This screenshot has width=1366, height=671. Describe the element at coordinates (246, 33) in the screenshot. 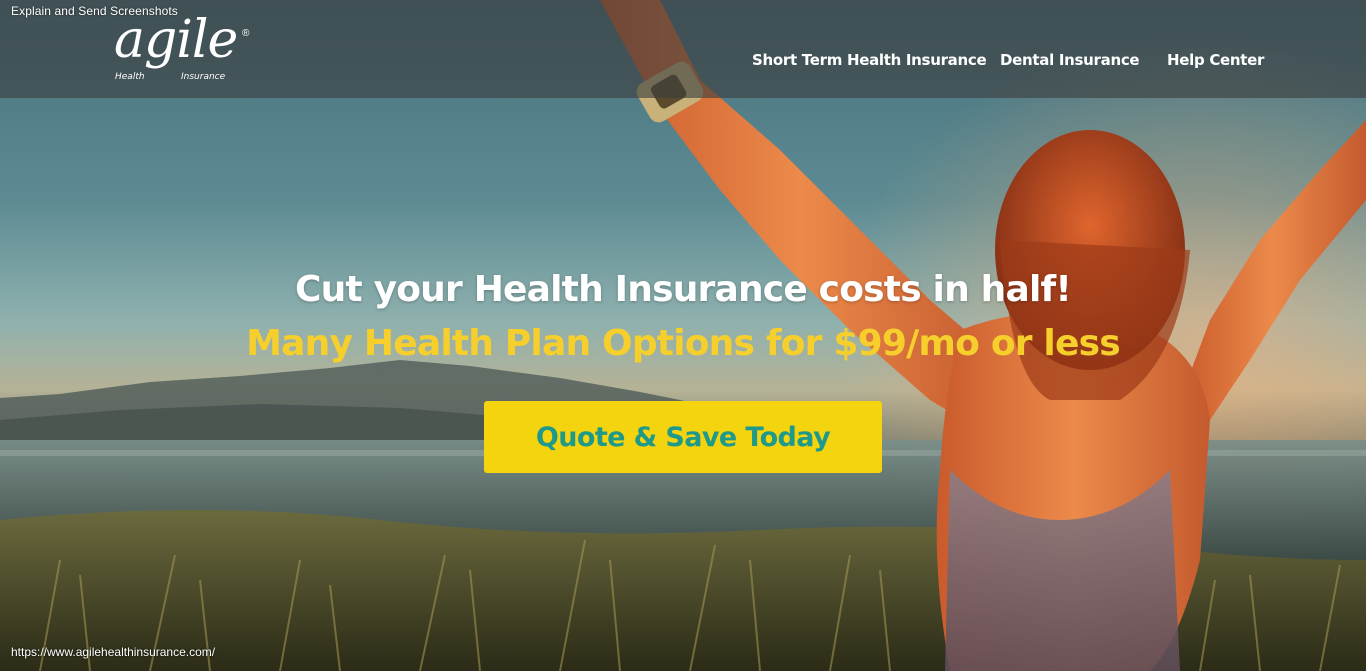

I see `registered-mark: ®` at that location.